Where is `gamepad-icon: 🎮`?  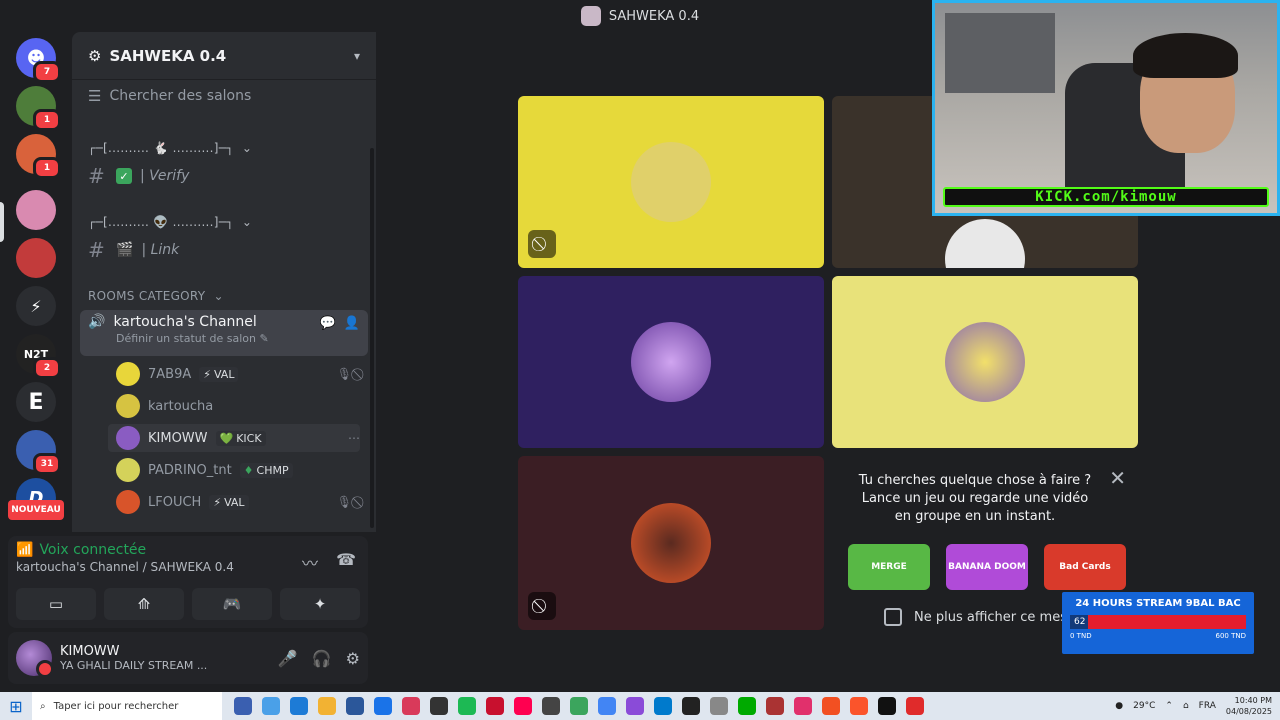
gamepad-icon: 🎮 is located at coordinates (232, 604).